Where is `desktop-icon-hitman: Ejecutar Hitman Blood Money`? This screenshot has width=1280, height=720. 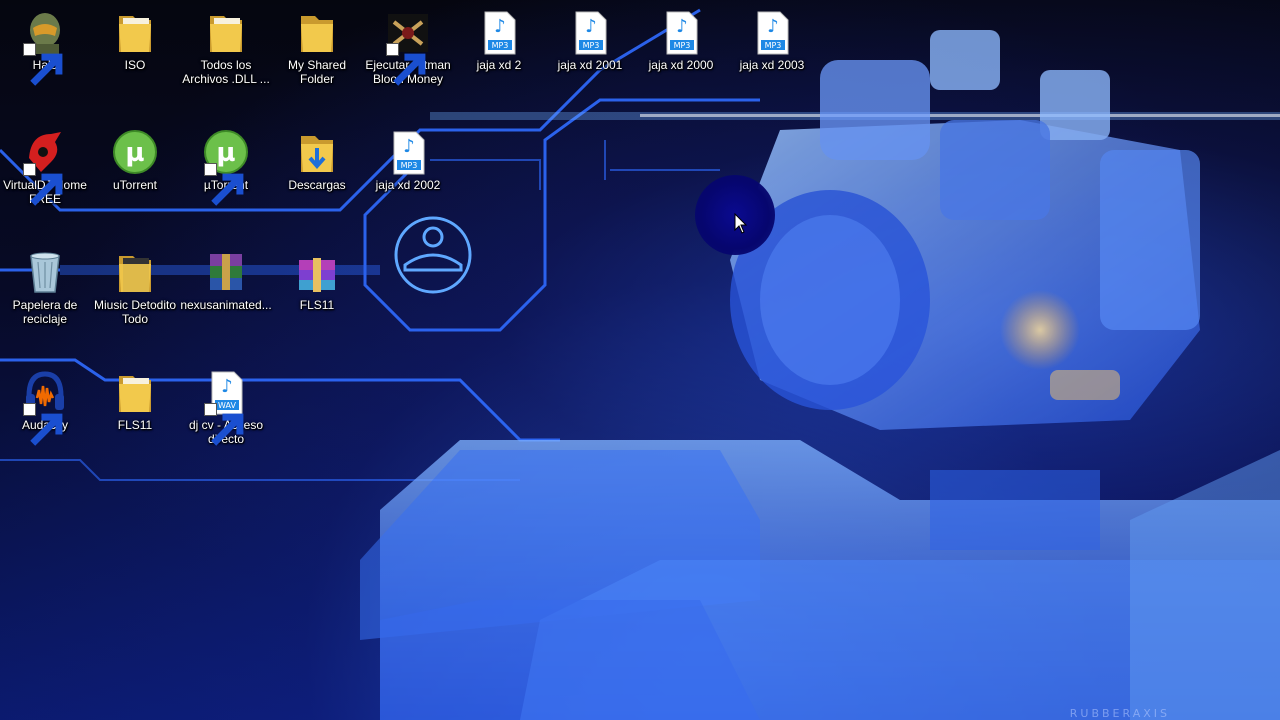 desktop-icon-hitman: Ejecutar Hitman Blood Money is located at coordinates (408, 47).